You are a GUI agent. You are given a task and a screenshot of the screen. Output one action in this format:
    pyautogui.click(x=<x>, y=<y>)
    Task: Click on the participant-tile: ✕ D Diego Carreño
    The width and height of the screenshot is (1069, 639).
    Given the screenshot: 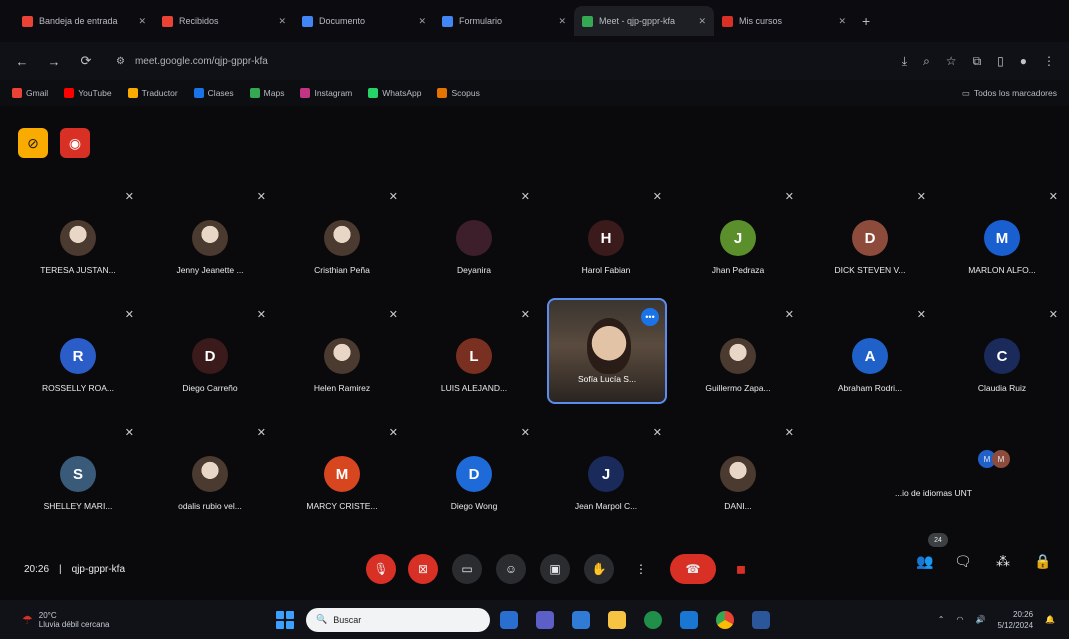 What is the action you would take?
    pyautogui.click(x=210, y=362)
    